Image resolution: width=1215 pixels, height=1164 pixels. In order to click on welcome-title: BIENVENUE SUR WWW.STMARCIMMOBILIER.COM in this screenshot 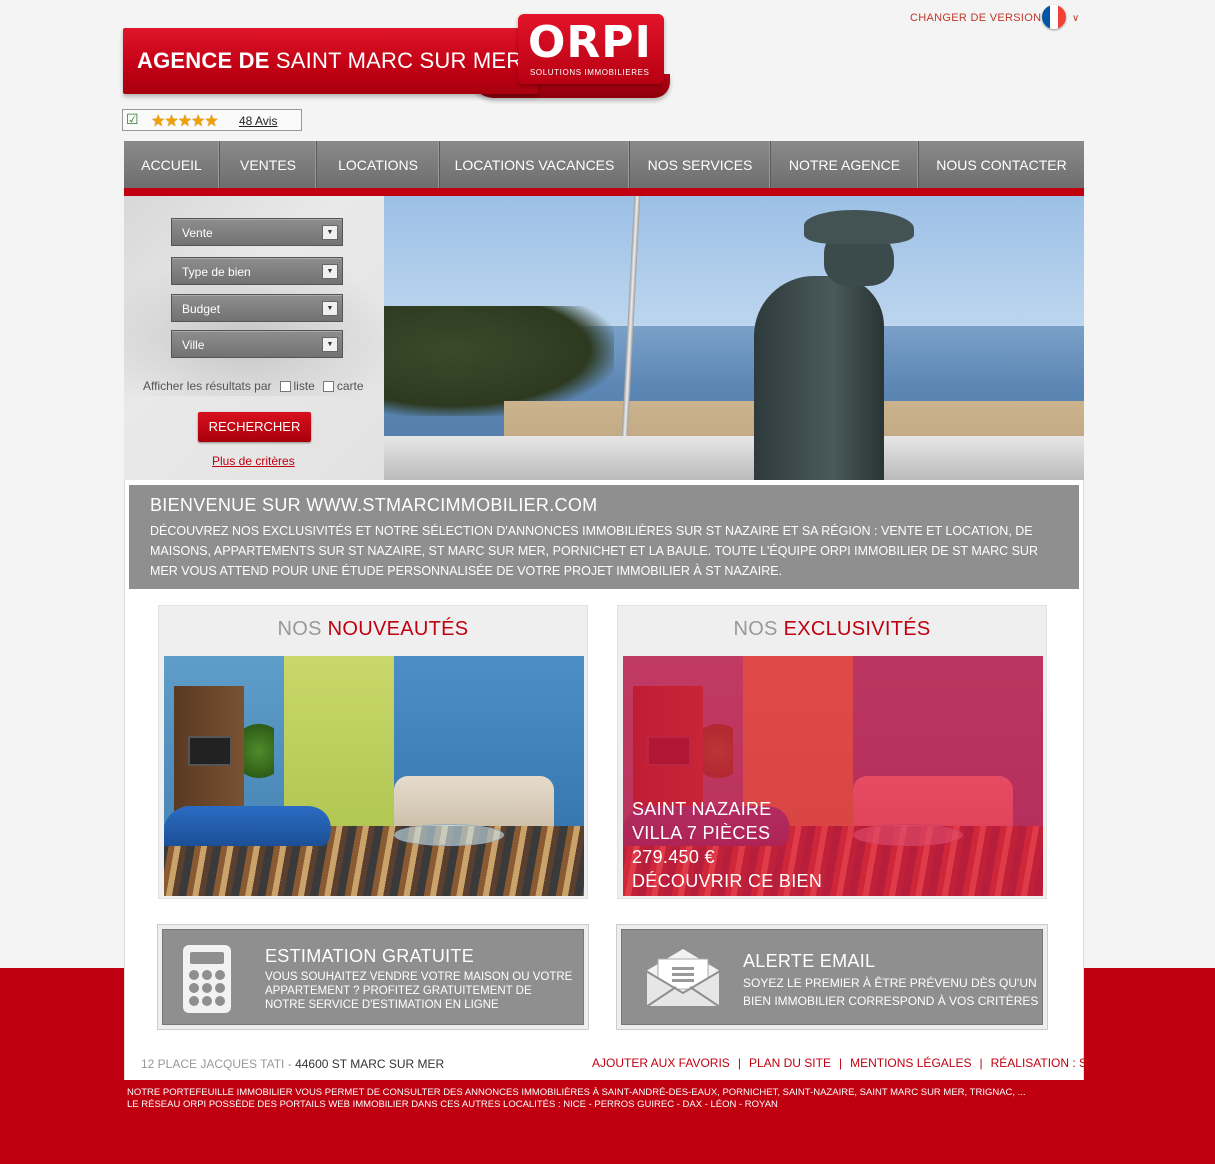, I will do `click(374, 505)`.